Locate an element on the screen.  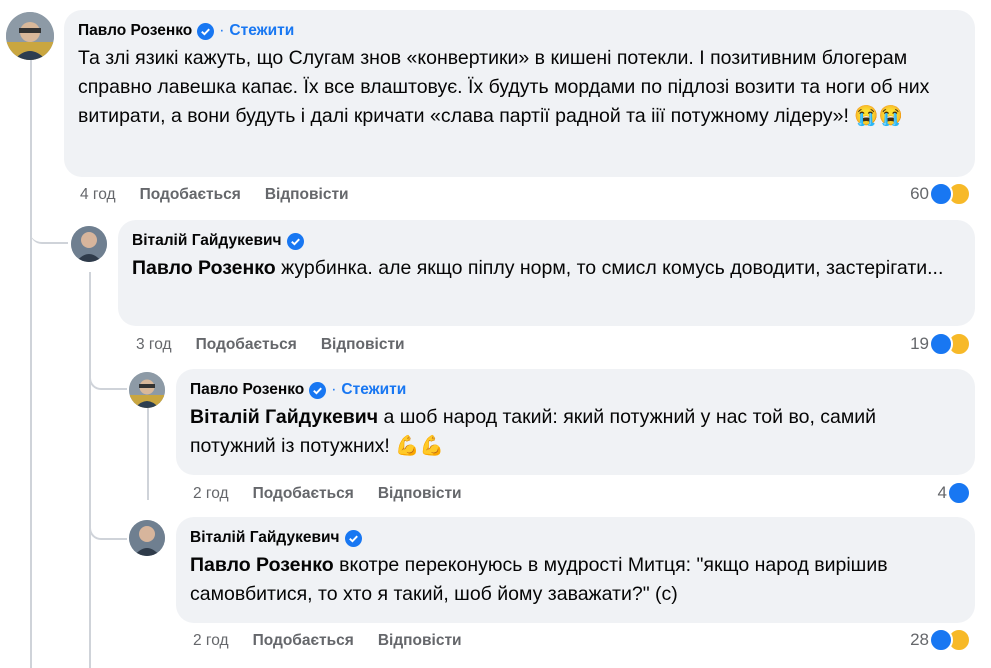
comment-time: 4 год is located at coordinates (98, 195).